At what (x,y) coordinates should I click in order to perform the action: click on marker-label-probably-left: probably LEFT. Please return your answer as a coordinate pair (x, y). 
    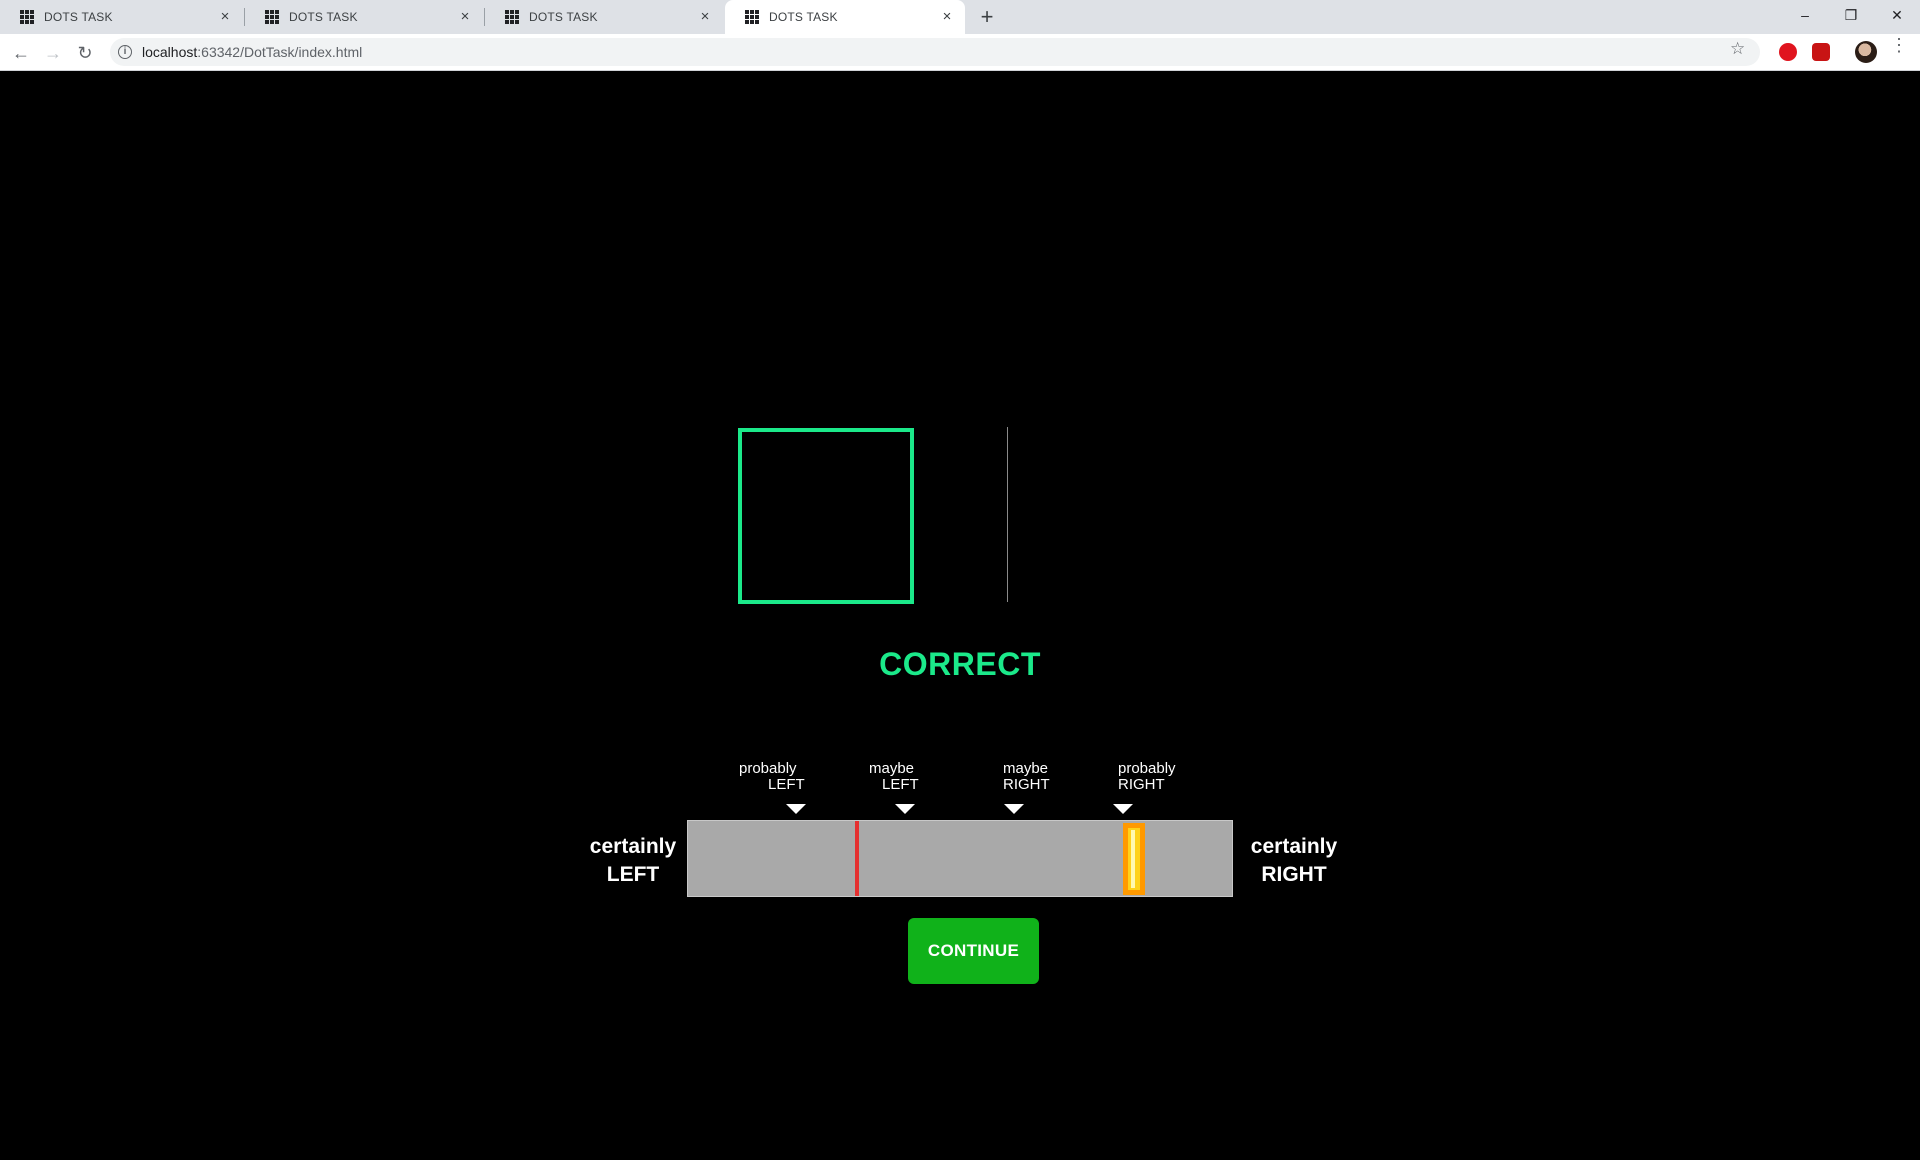
    Looking at the image, I should click on (772, 777).